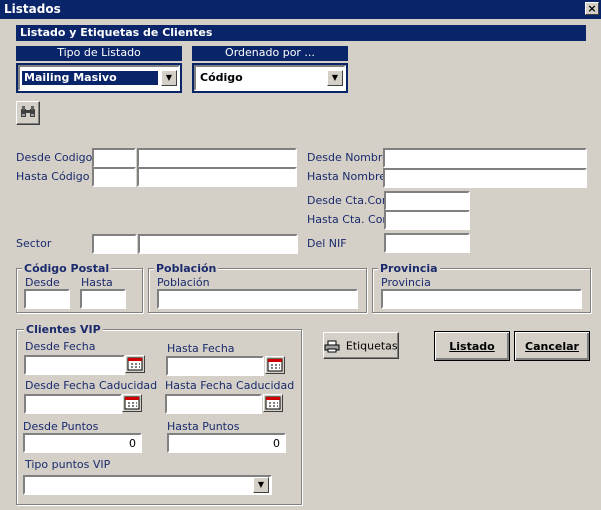  I want to click on hasta-codigo-desc-input, so click(217, 177).